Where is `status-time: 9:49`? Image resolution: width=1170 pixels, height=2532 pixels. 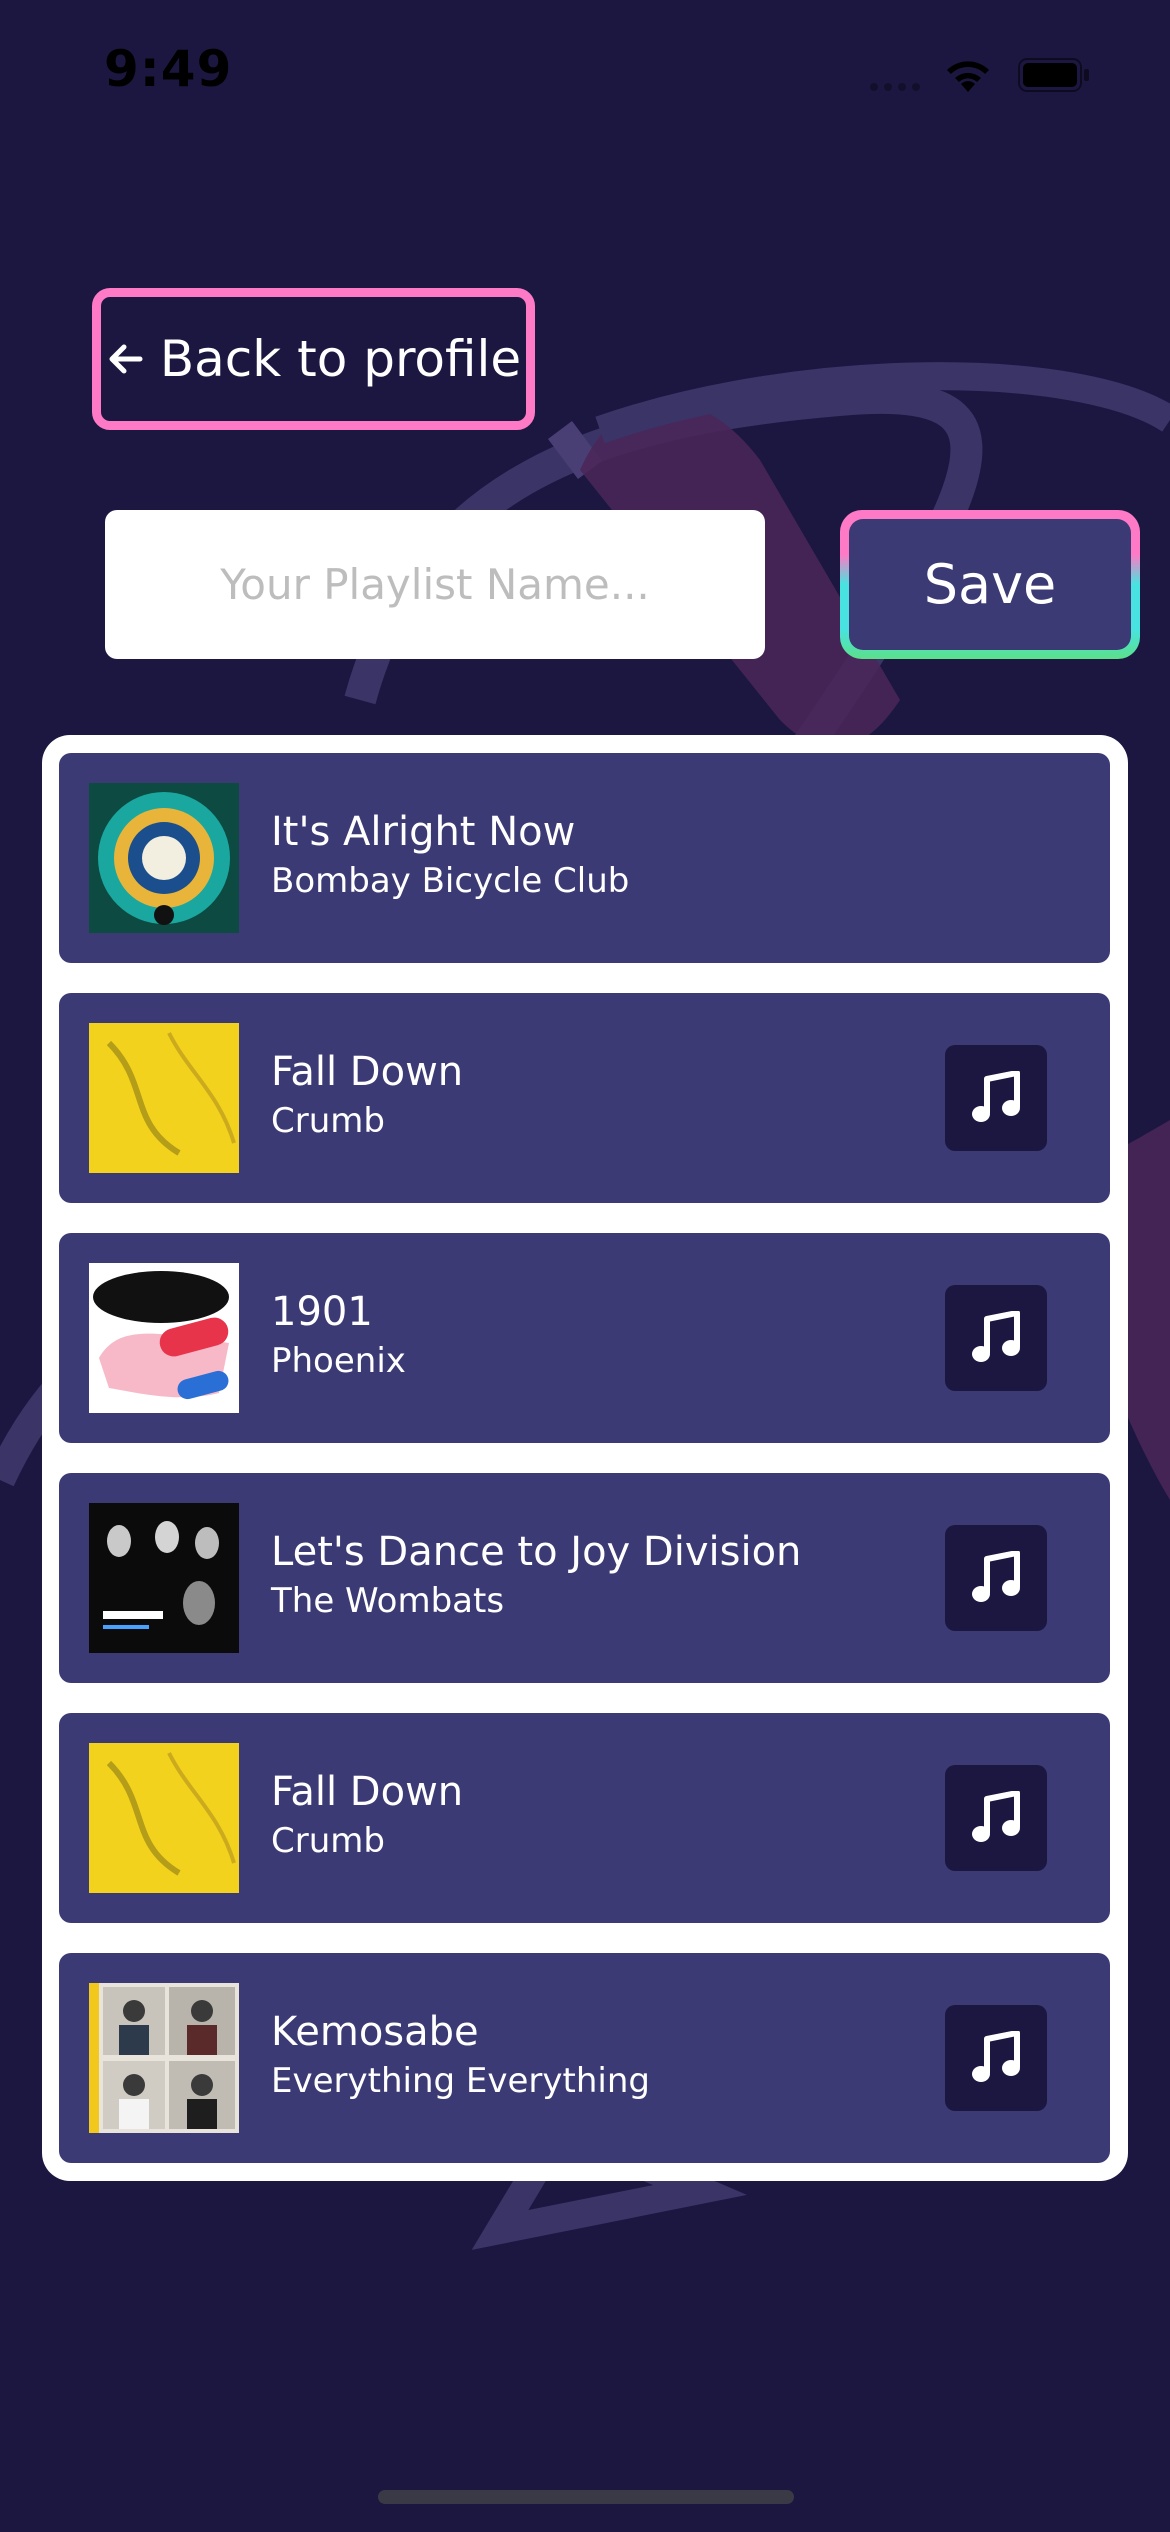
status-time: 9:49 is located at coordinates (168, 69).